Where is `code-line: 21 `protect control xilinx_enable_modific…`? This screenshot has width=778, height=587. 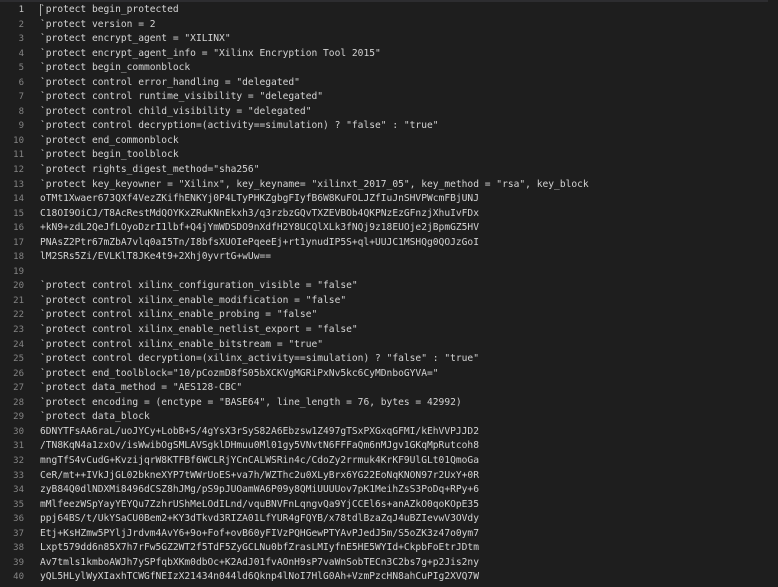 code-line: 21 `protect control xilinx_enable_modific… is located at coordinates (389, 301).